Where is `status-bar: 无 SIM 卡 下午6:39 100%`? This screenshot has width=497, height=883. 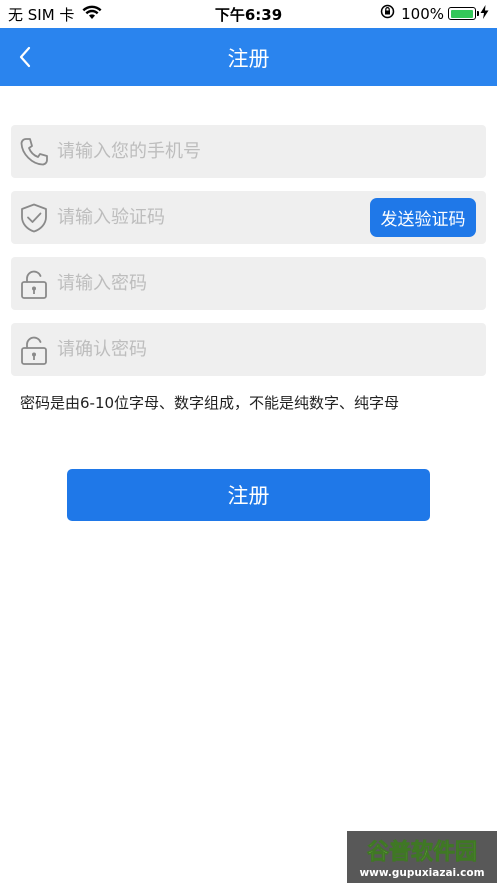 status-bar: 无 SIM 卡 下午6:39 100% is located at coordinates (248, 14).